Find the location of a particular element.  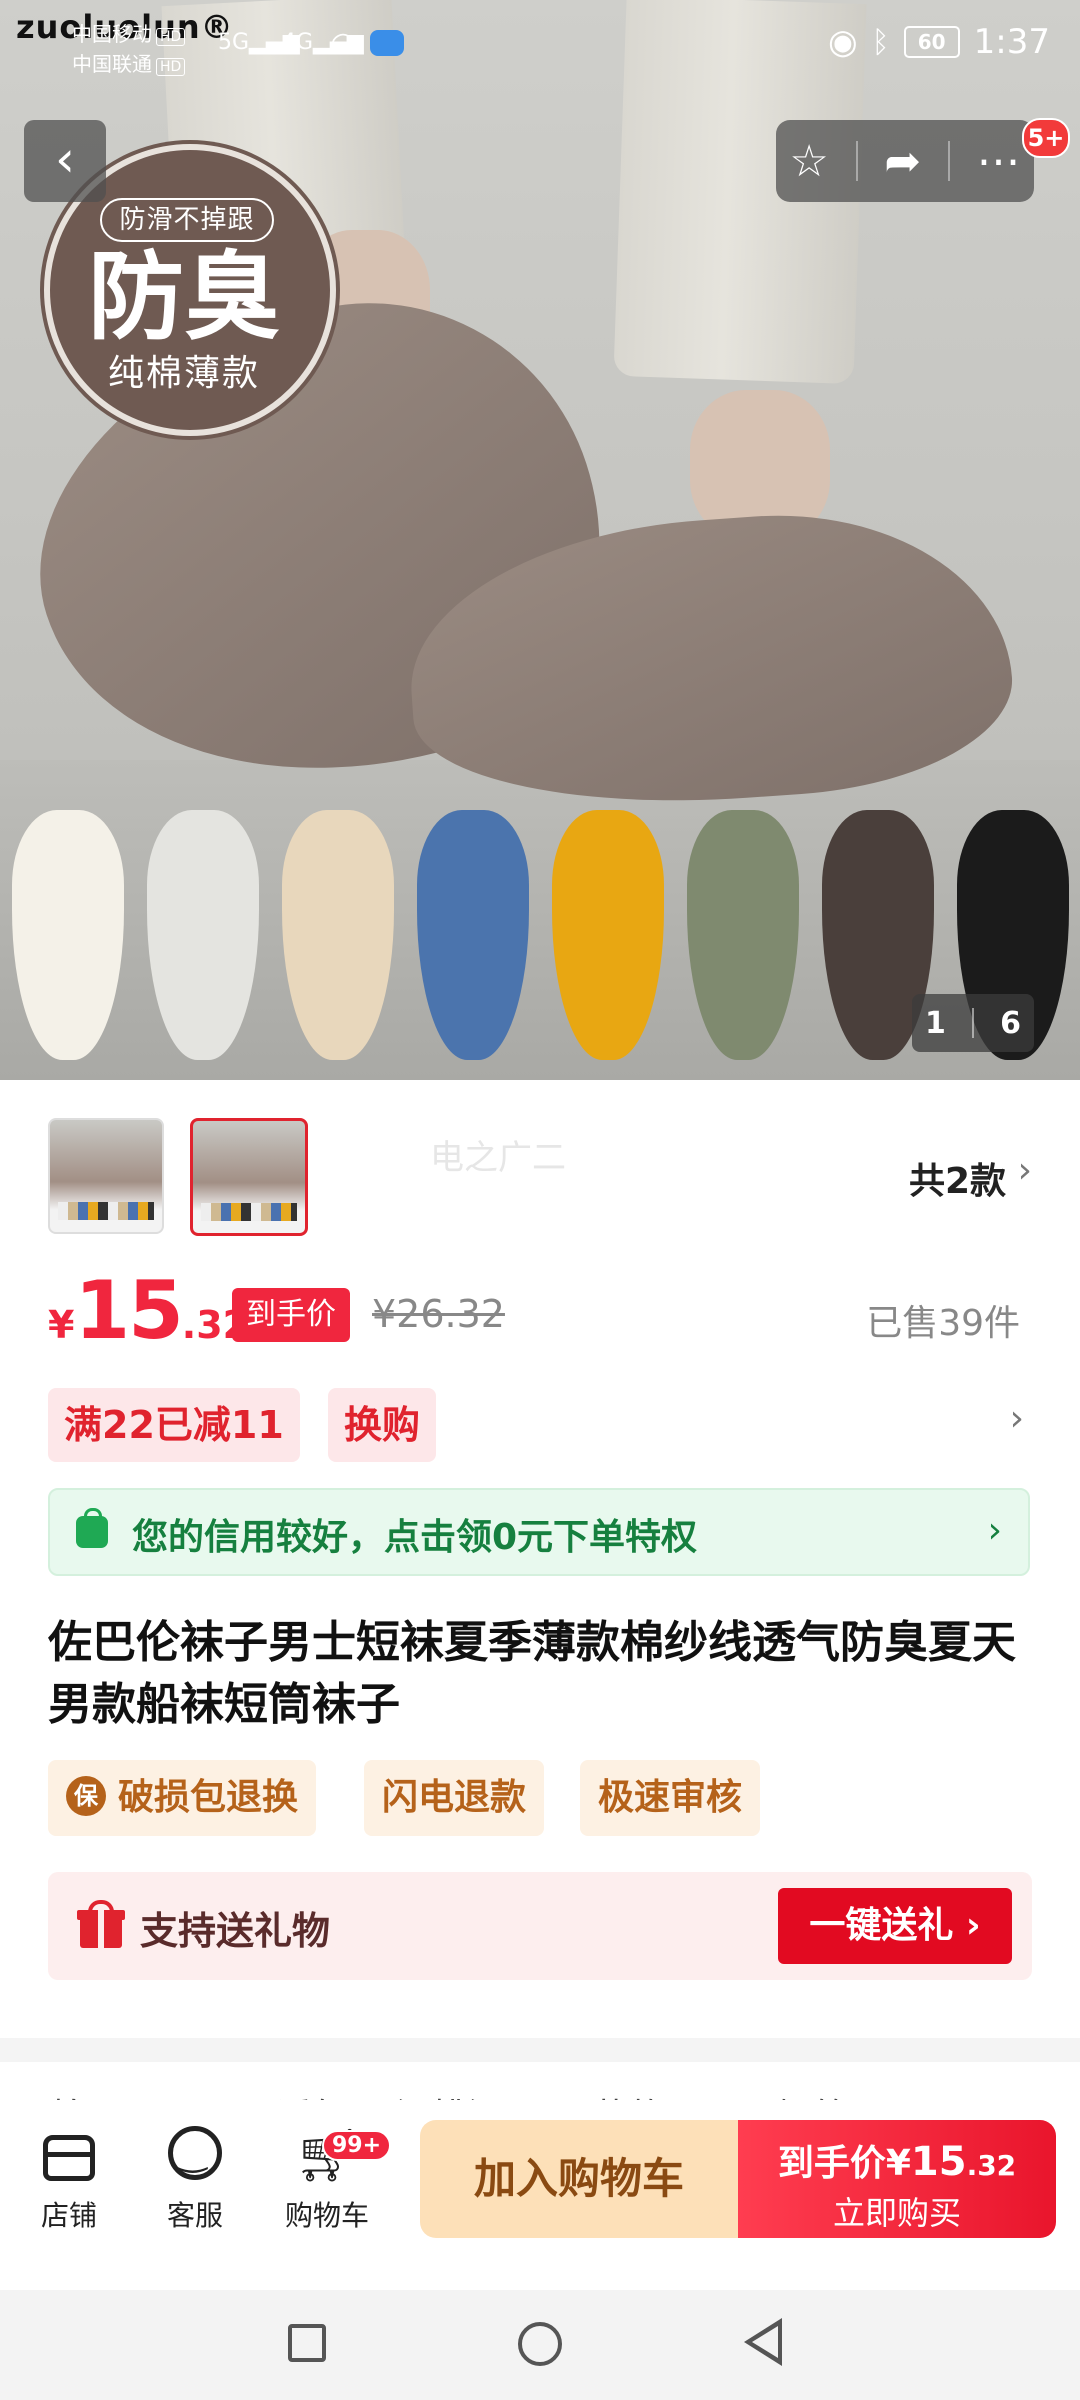

final-price-tag: 到手价 is located at coordinates (291, 1315).